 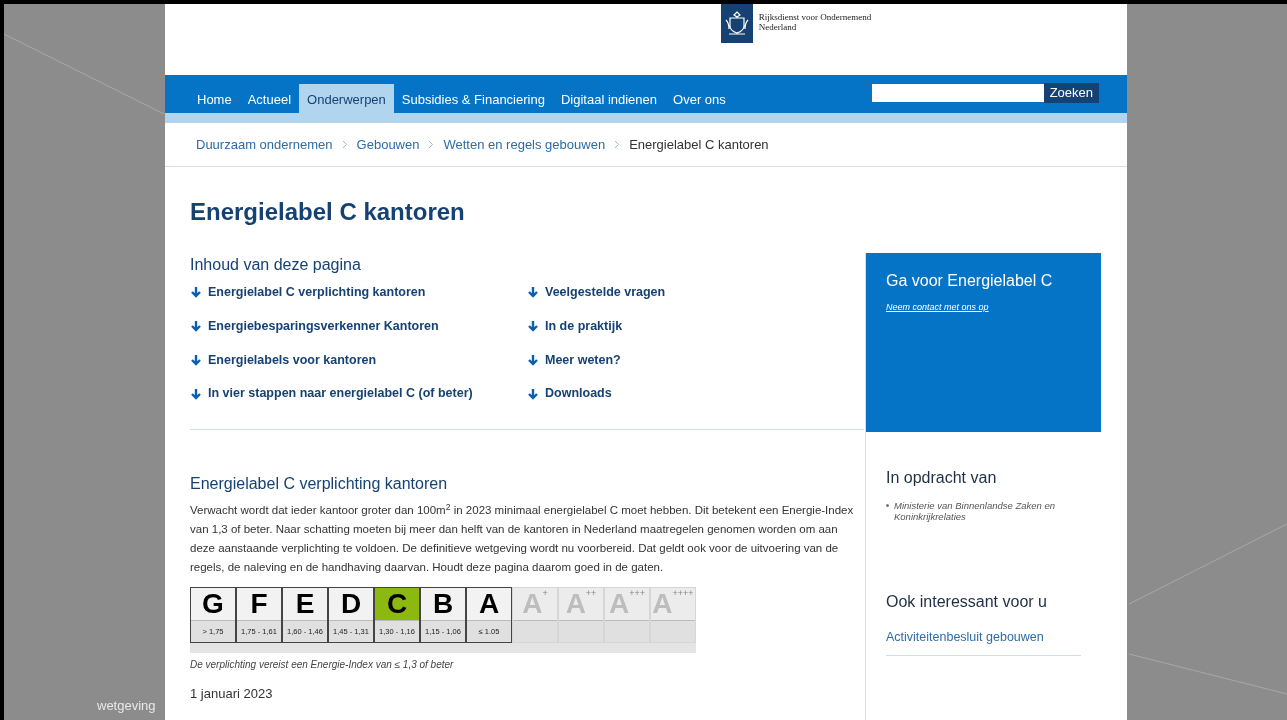 What do you see at coordinates (328, 212) in the screenshot?
I see `page-title: Energielabel C kantoren` at bounding box center [328, 212].